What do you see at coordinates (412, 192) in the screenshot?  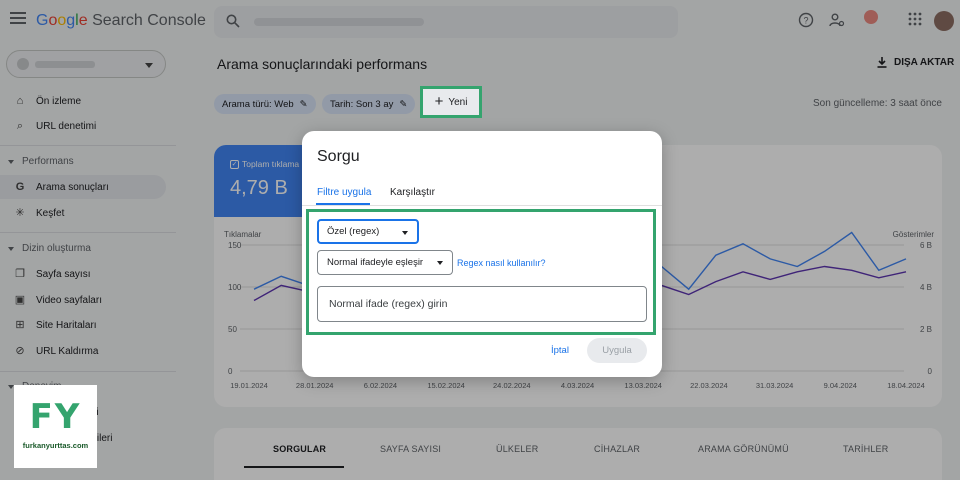 I see `tab-compare: Karşılaştır` at bounding box center [412, 192].